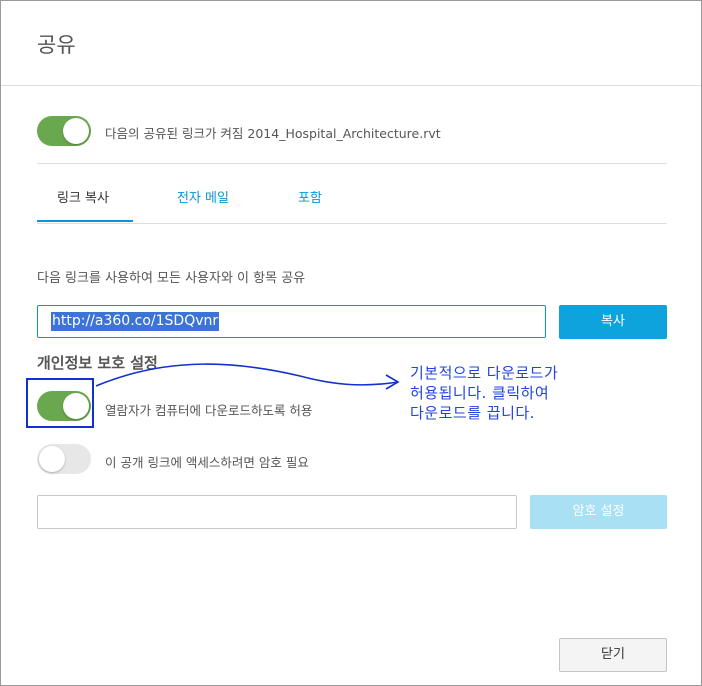 Image resolution: width=702 pixels, height=686 pixels. Describe the element at coordinates (352, 223) in the screenshot. I see `tabs-divider` at that location.